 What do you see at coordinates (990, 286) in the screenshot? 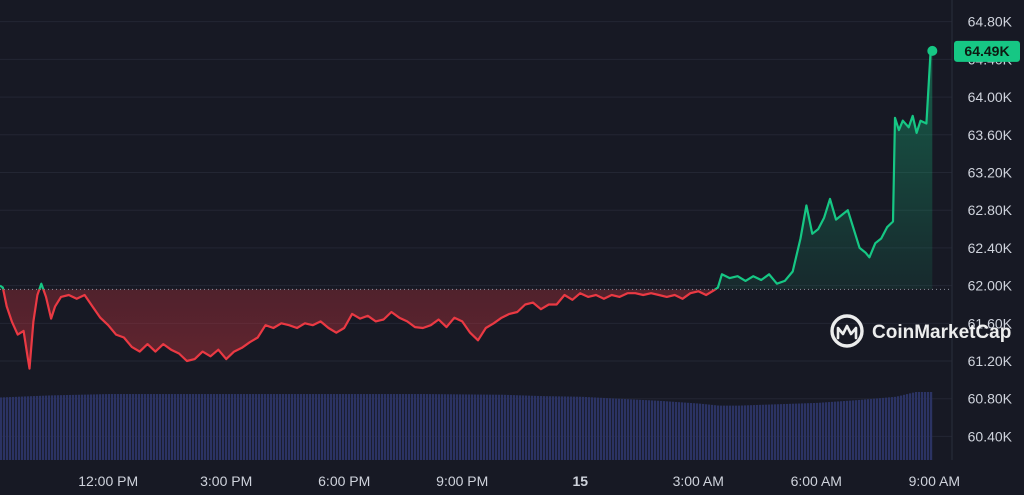
I see `y-tick-label: 62.00K` at bounding box center [990, 286].